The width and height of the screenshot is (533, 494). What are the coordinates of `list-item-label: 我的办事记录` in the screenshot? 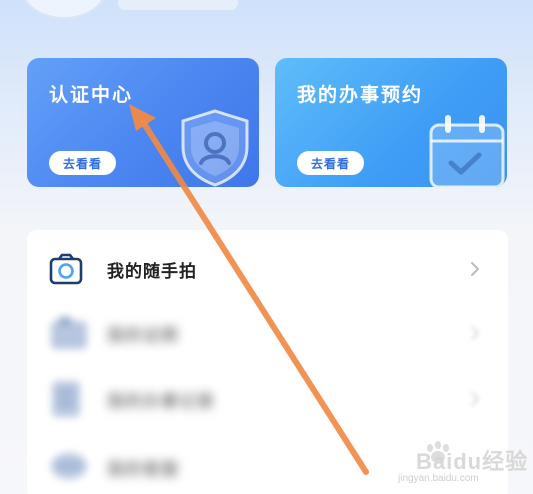 It's located at (161, 401).